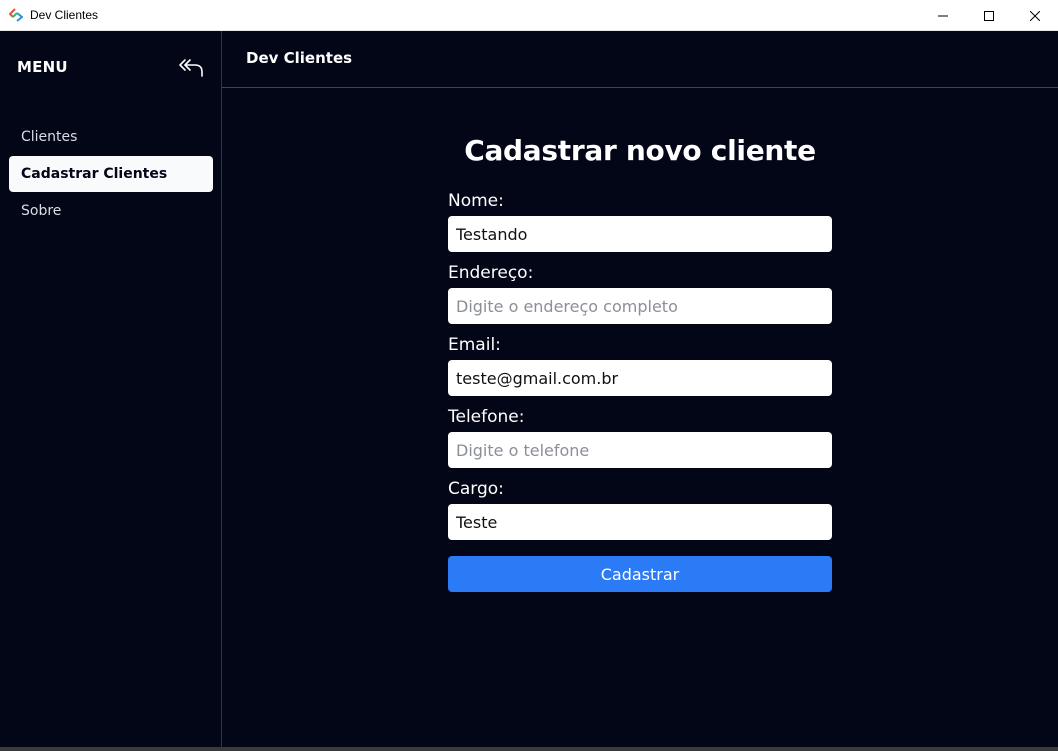 Image resolution: width=1058 pixels, height=751 pixels. What do you see at coordinates (491, 273) in the screenshot?
I see `endereco-label: Endereço:` at bounding box center [491, 273].